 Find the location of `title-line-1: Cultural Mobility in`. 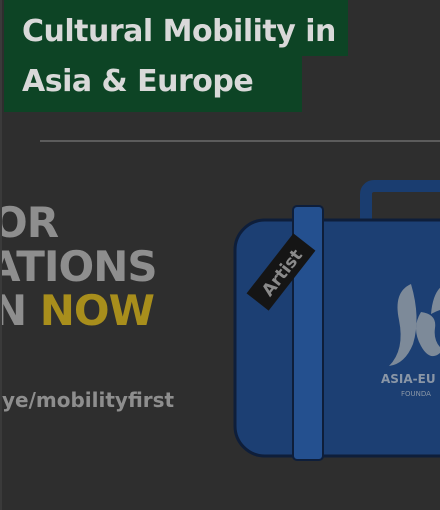

title-line-1: Cultural Mobility in is located at coordinates (176, 28).